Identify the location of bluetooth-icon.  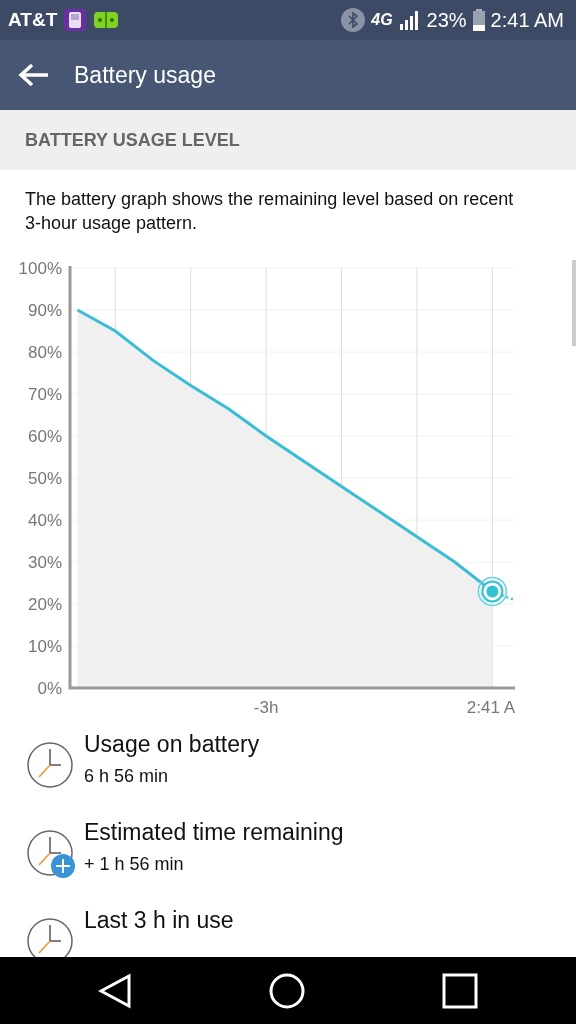
(353, 20).